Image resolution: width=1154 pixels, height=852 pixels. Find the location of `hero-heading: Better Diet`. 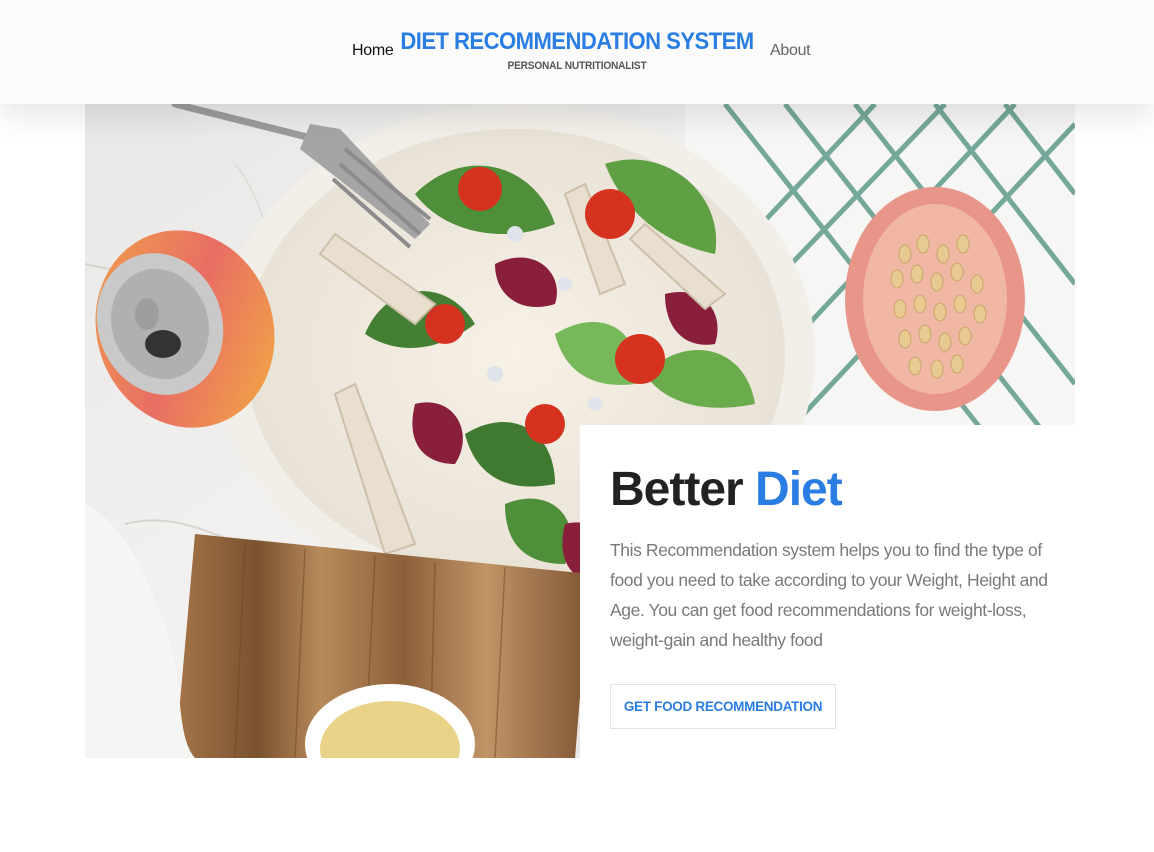

hero-heading: Better Diet is located at coordinates (726, 490).